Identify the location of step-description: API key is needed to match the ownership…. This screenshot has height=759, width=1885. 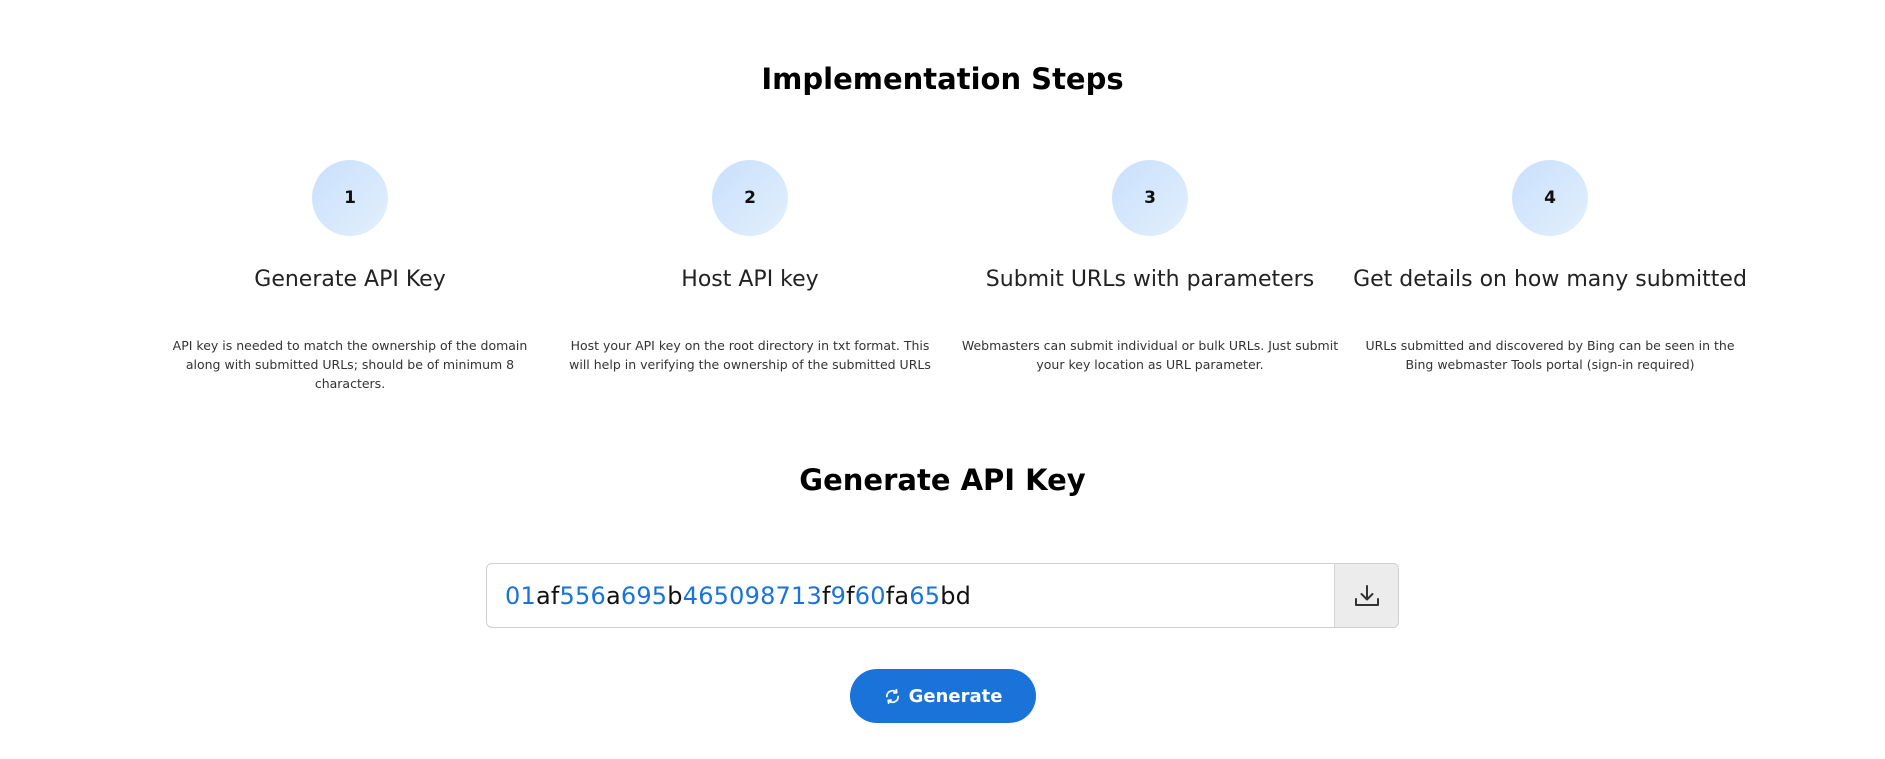
(350, 364).